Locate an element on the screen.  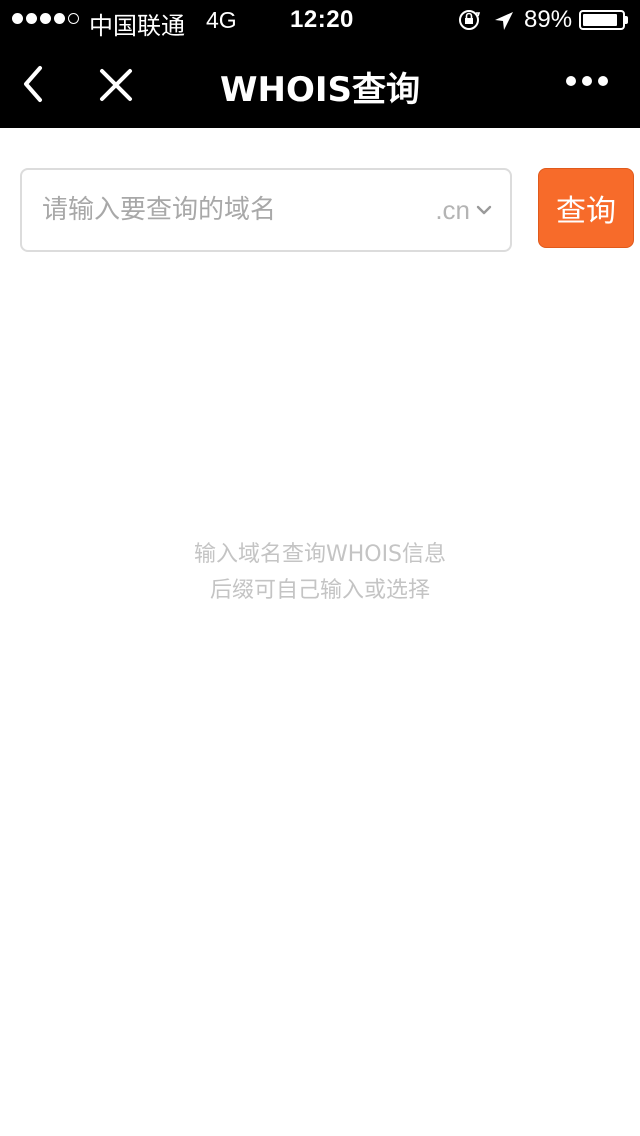
status-bar: 中国联通 4G 12:20 89% is located at coordinates (320, 20).